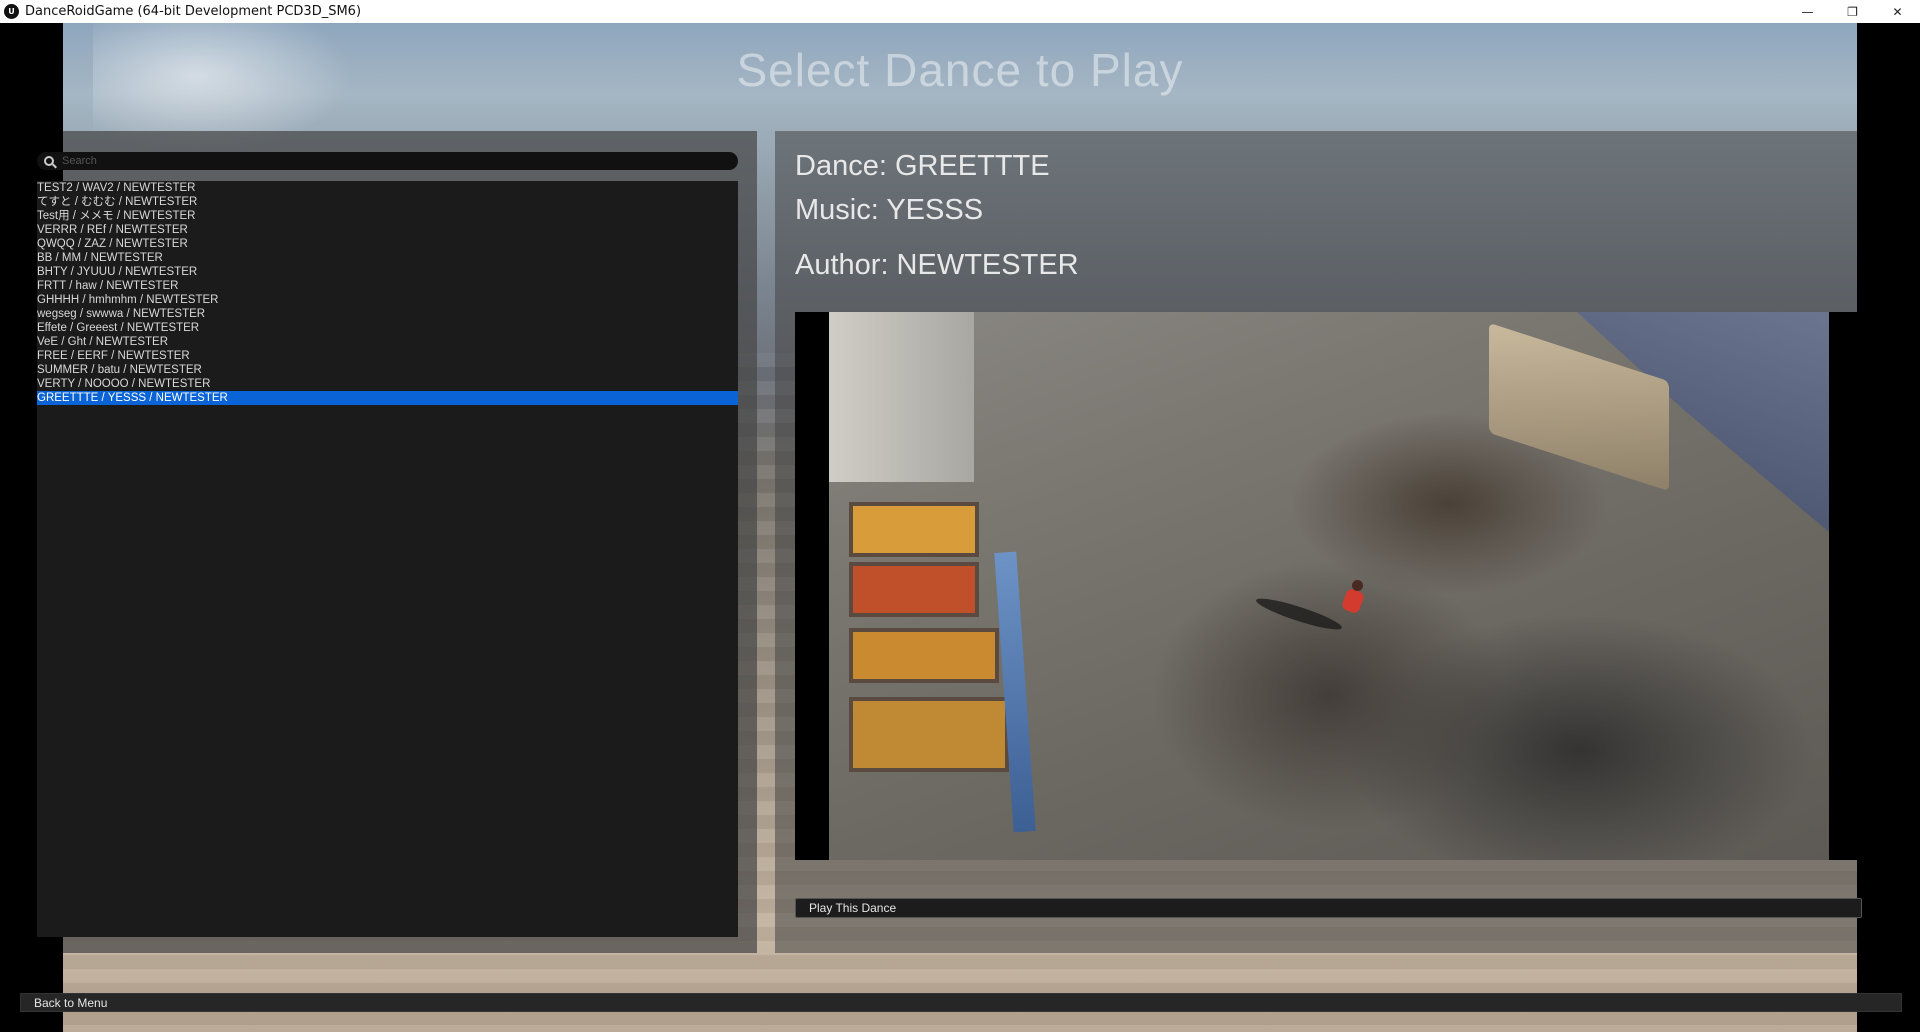 This screenshot has width=1920, height=1032. I want to click on scene-water-strip, so click(1015, 692).